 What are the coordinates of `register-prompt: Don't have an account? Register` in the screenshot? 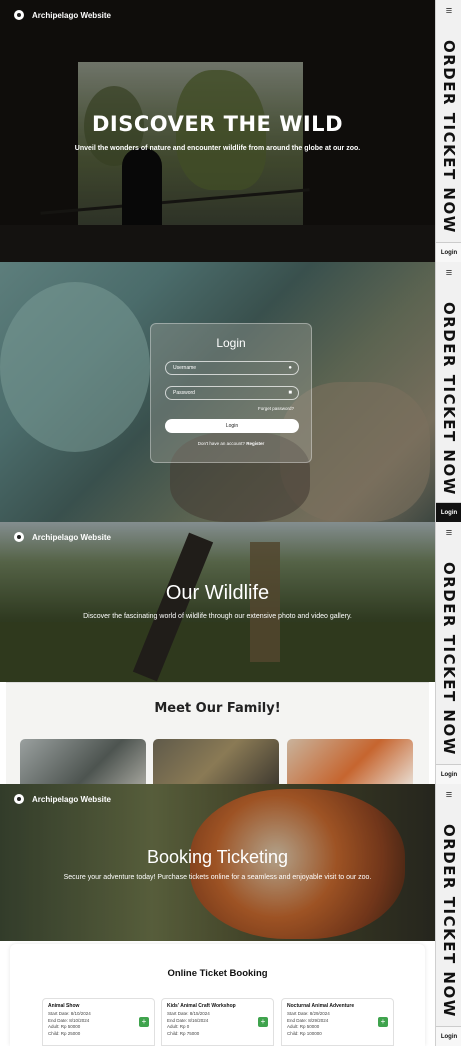 It's located at (231, 443).